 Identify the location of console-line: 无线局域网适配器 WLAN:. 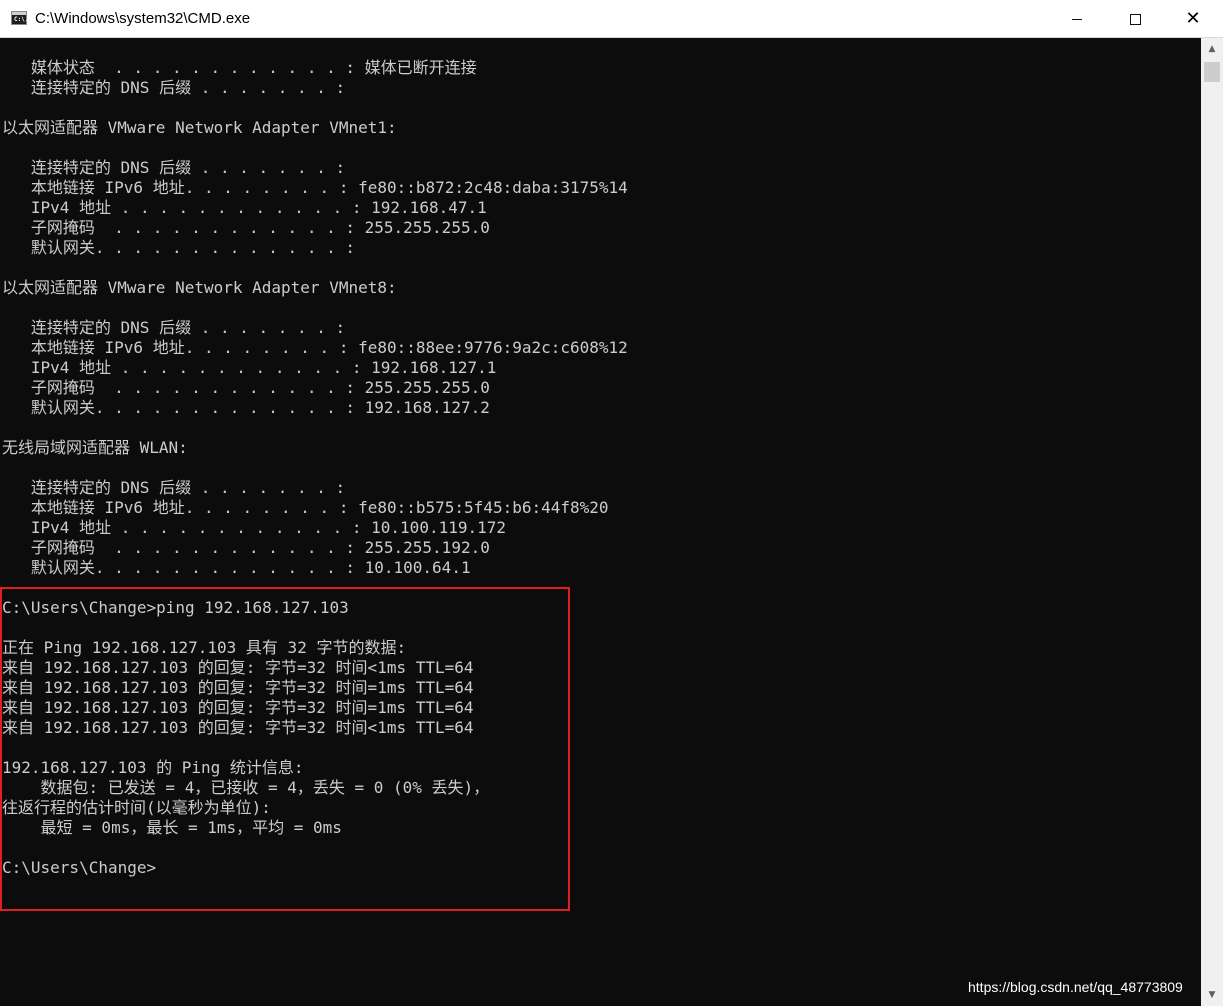
(95, 447).